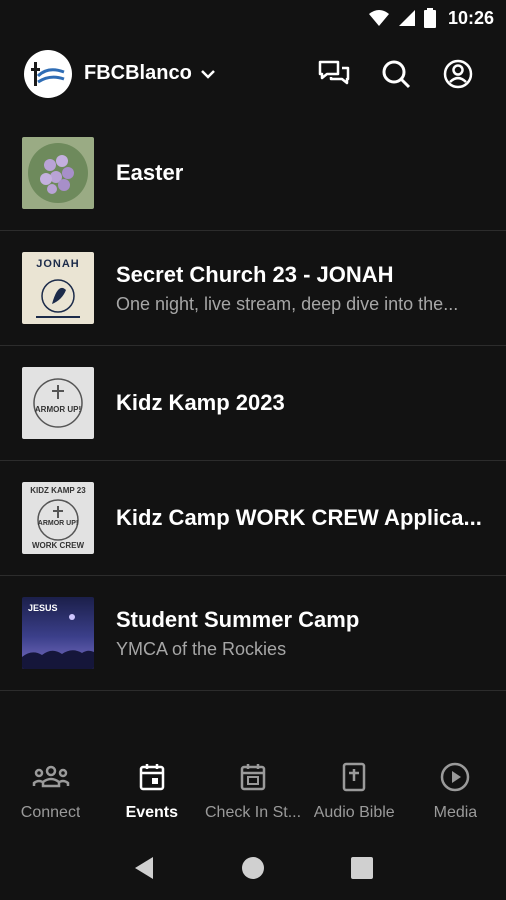 The height and width of the screenshot is (900, 506). I want to click on battery-icon, so click(429, 18).